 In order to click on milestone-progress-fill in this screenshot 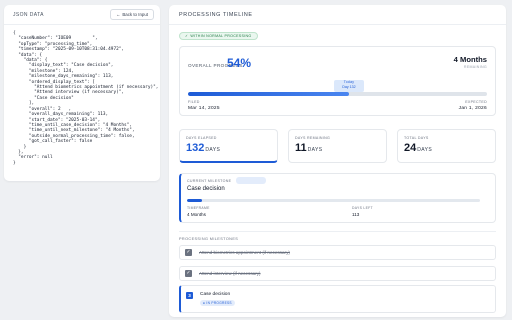, I will do `click(194, 200)`.